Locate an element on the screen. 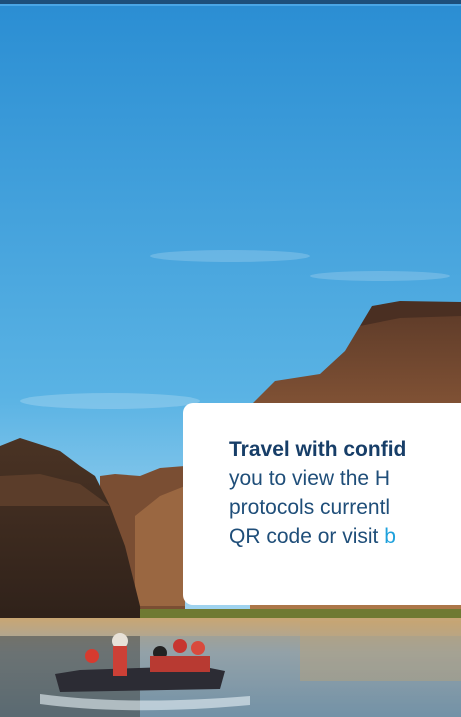  card-line-2: protocols currentl is located at coordinates (310, 507).